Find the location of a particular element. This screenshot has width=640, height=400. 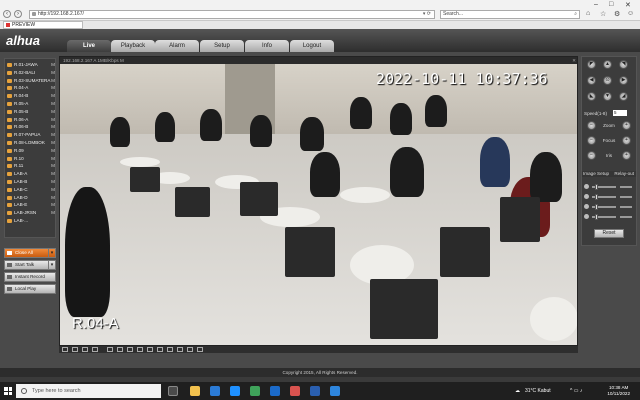

forward-icon: › is located at coordinates (18, 14).